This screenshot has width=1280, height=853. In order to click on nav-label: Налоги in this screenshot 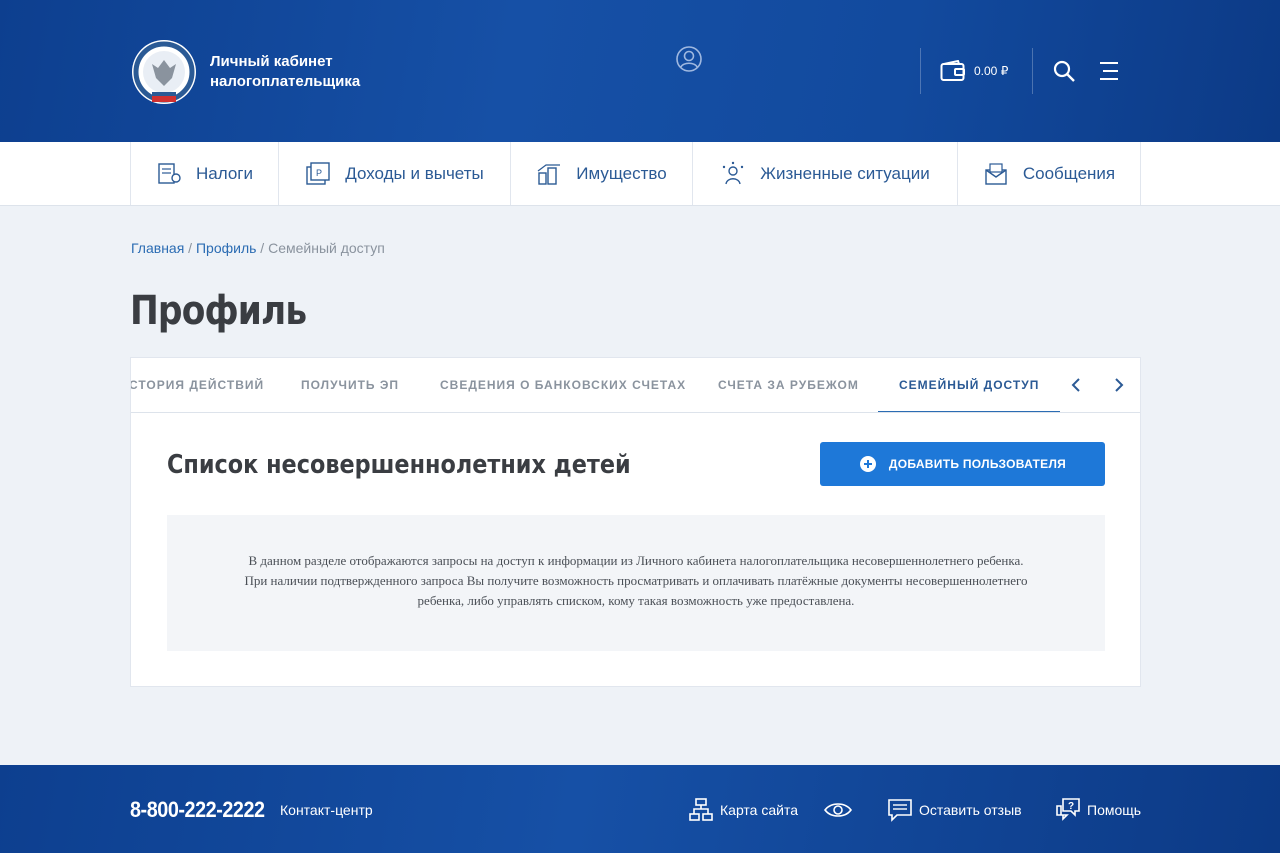, I will do `click(224, 173)`.